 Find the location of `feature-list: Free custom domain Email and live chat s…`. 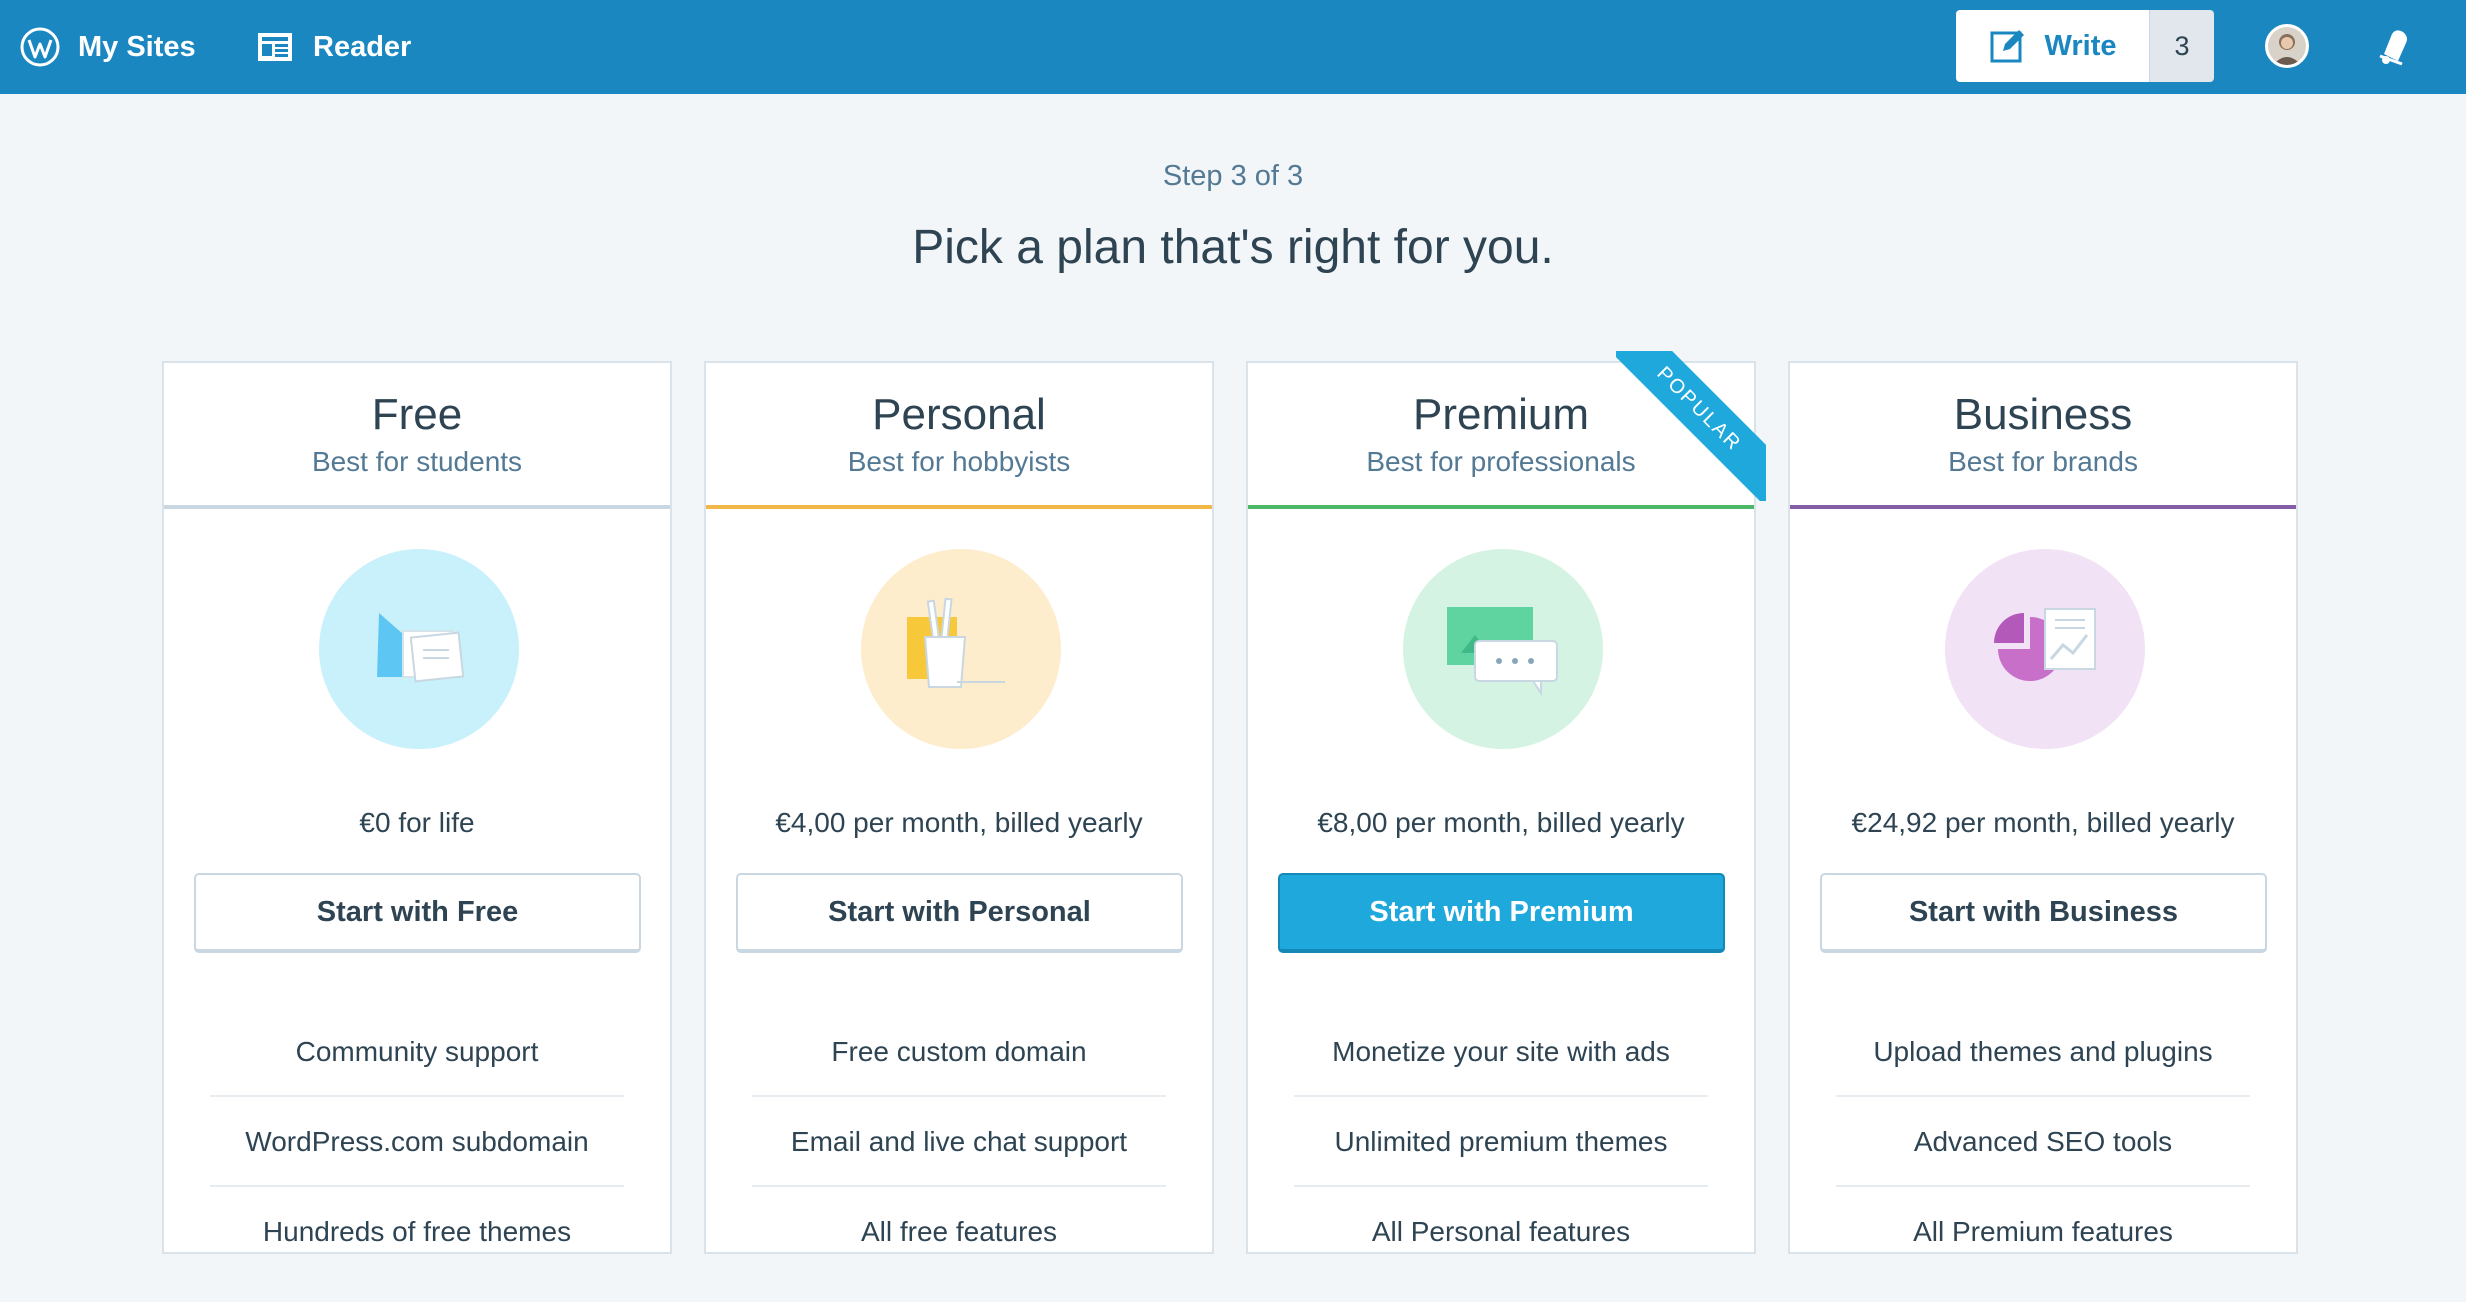

feature-list: Free custom domain Email and live chat s… is located at coordinates (959, 1142).